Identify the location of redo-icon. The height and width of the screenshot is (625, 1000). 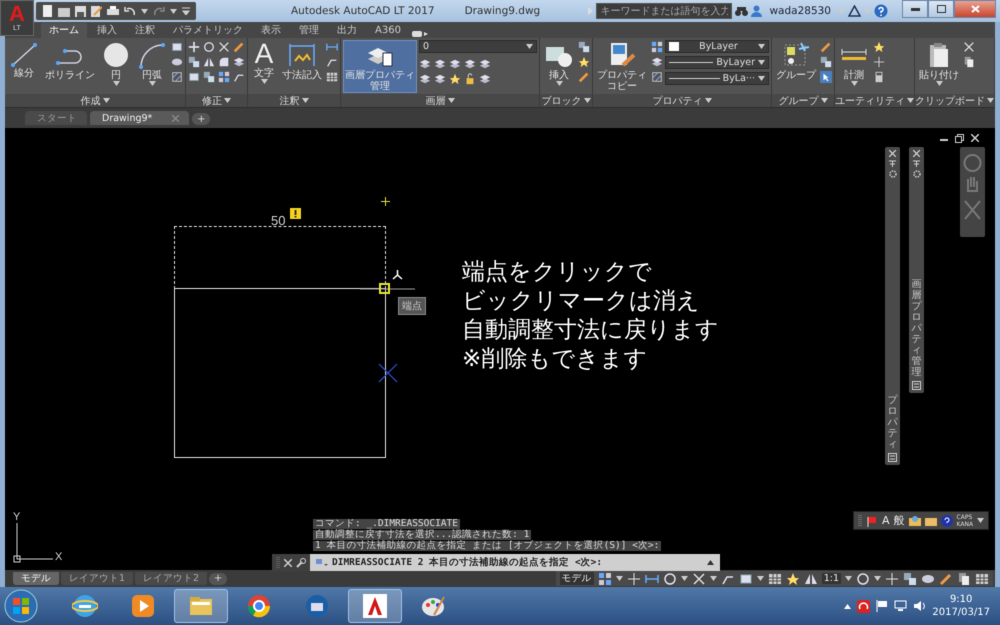
(159, 11).